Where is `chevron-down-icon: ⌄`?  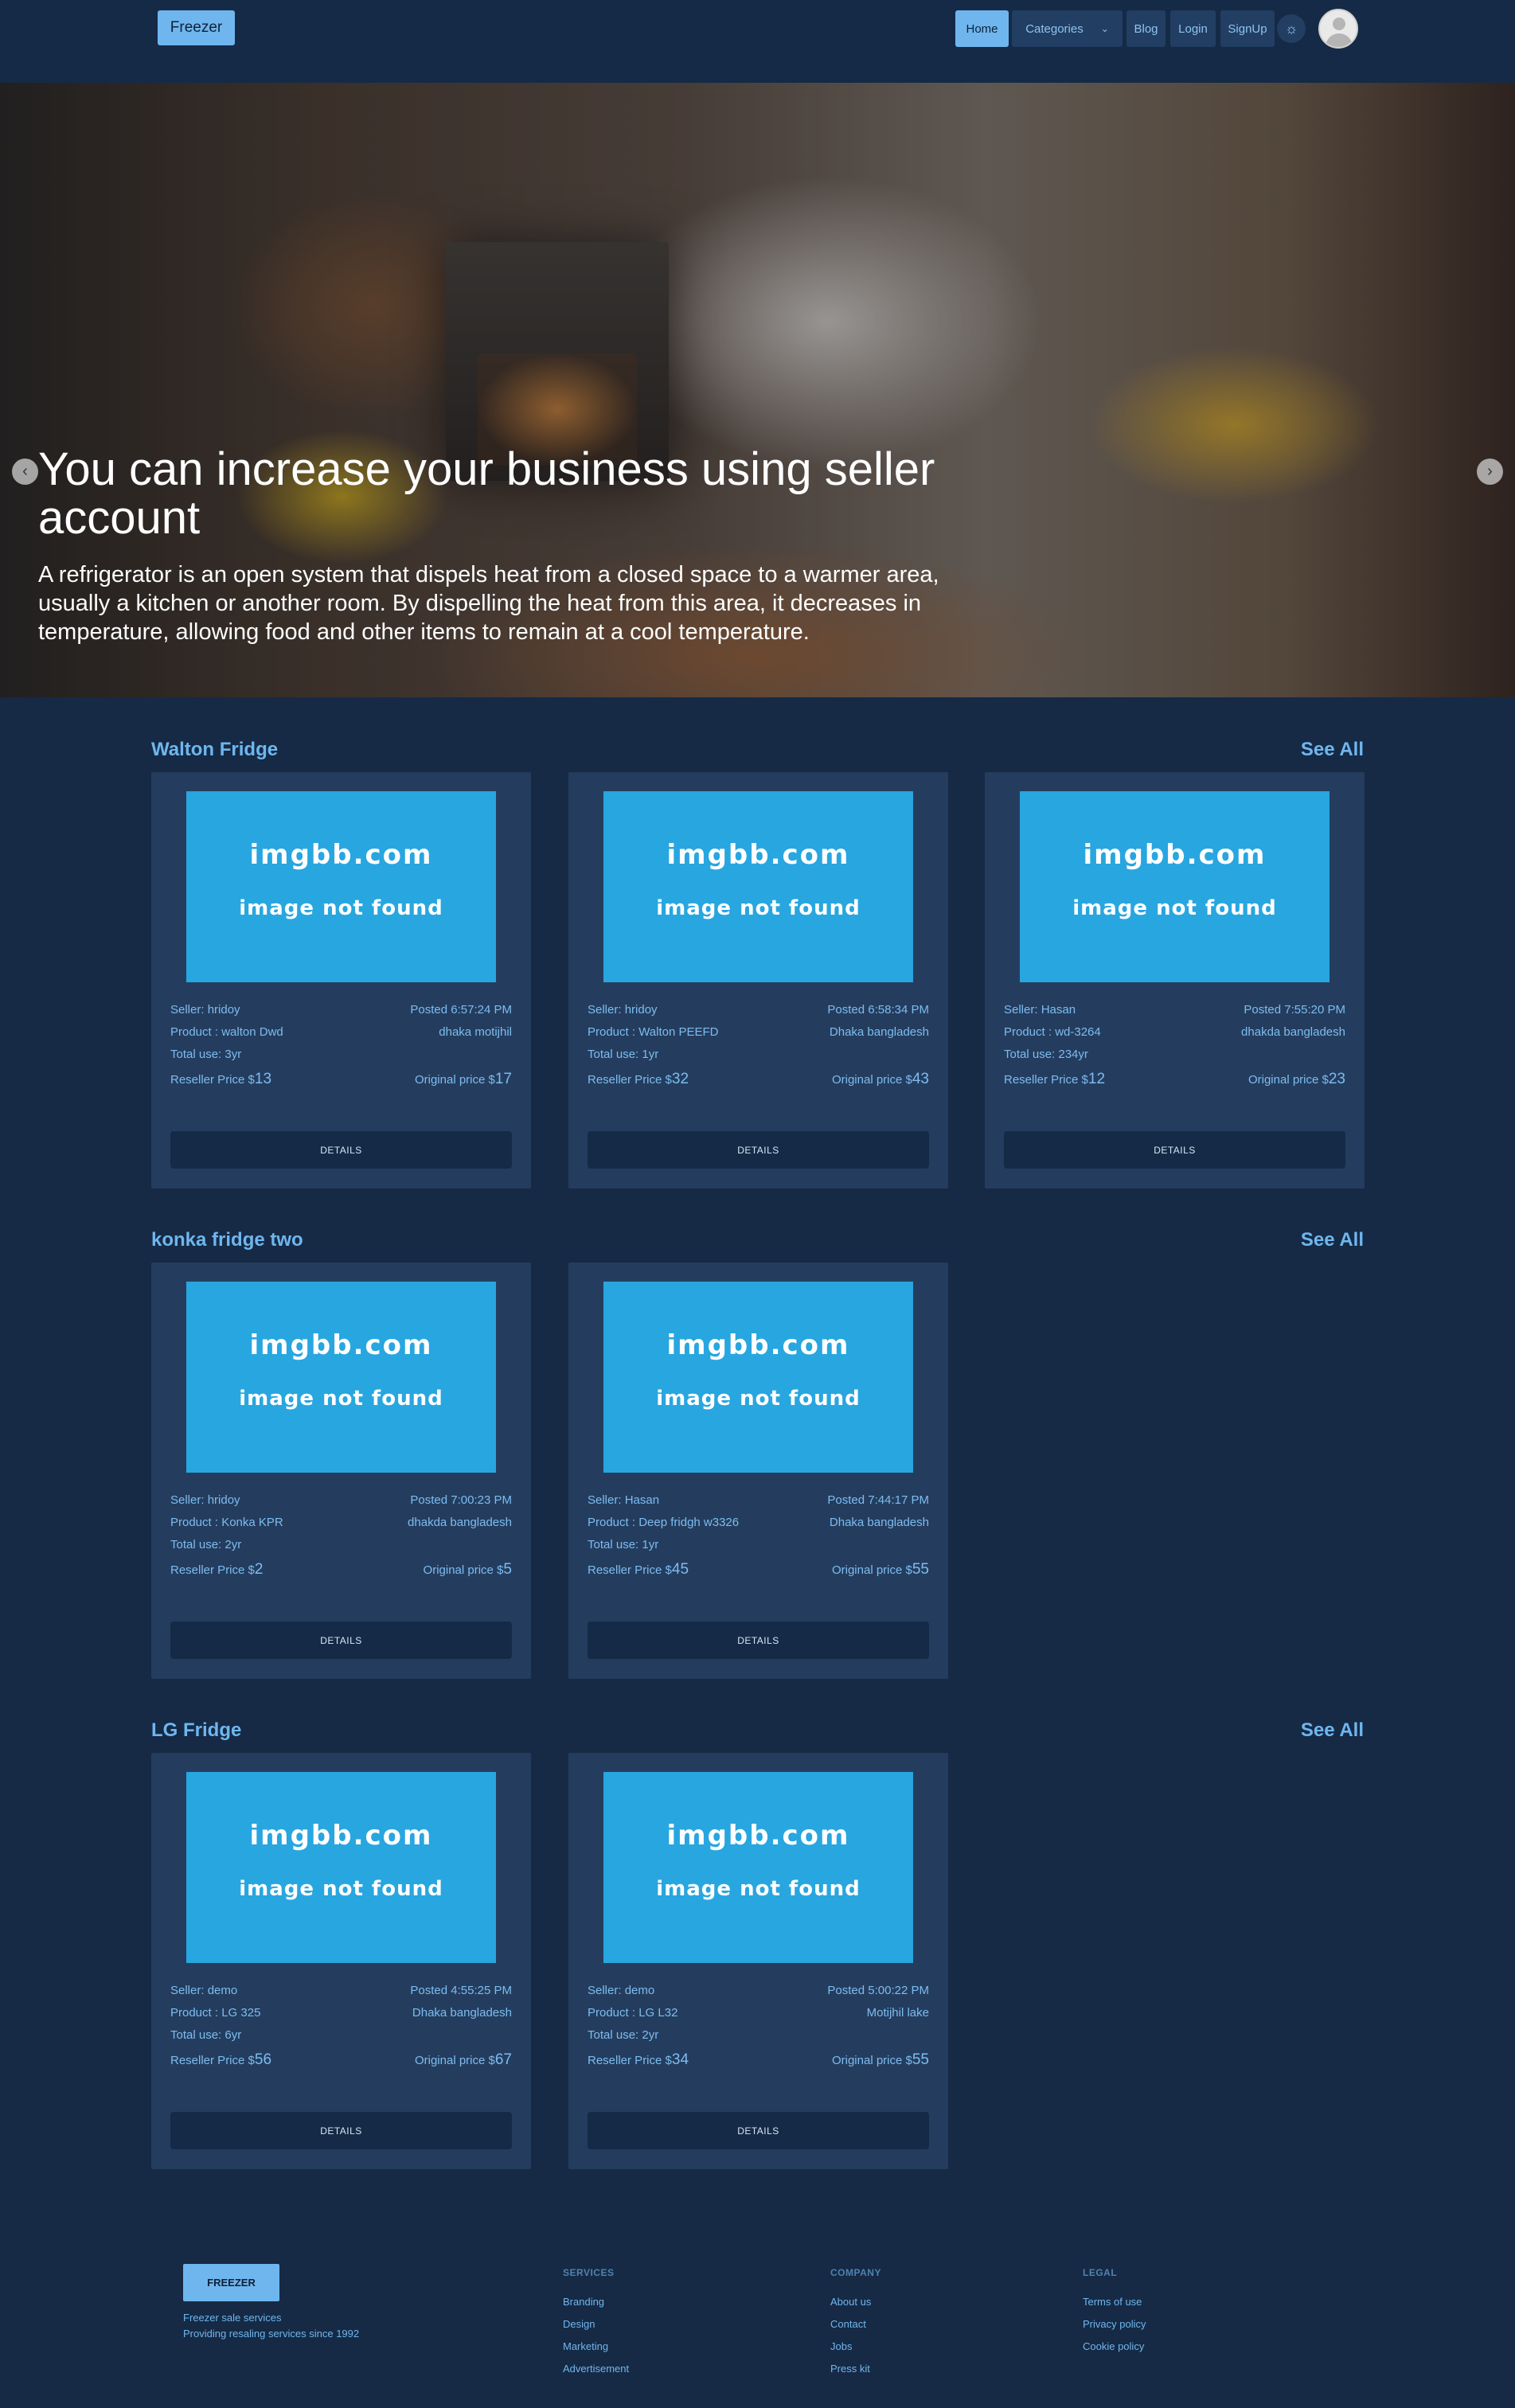
chevron-down-icon: ⌄ is located at coordinates (1104, 28).